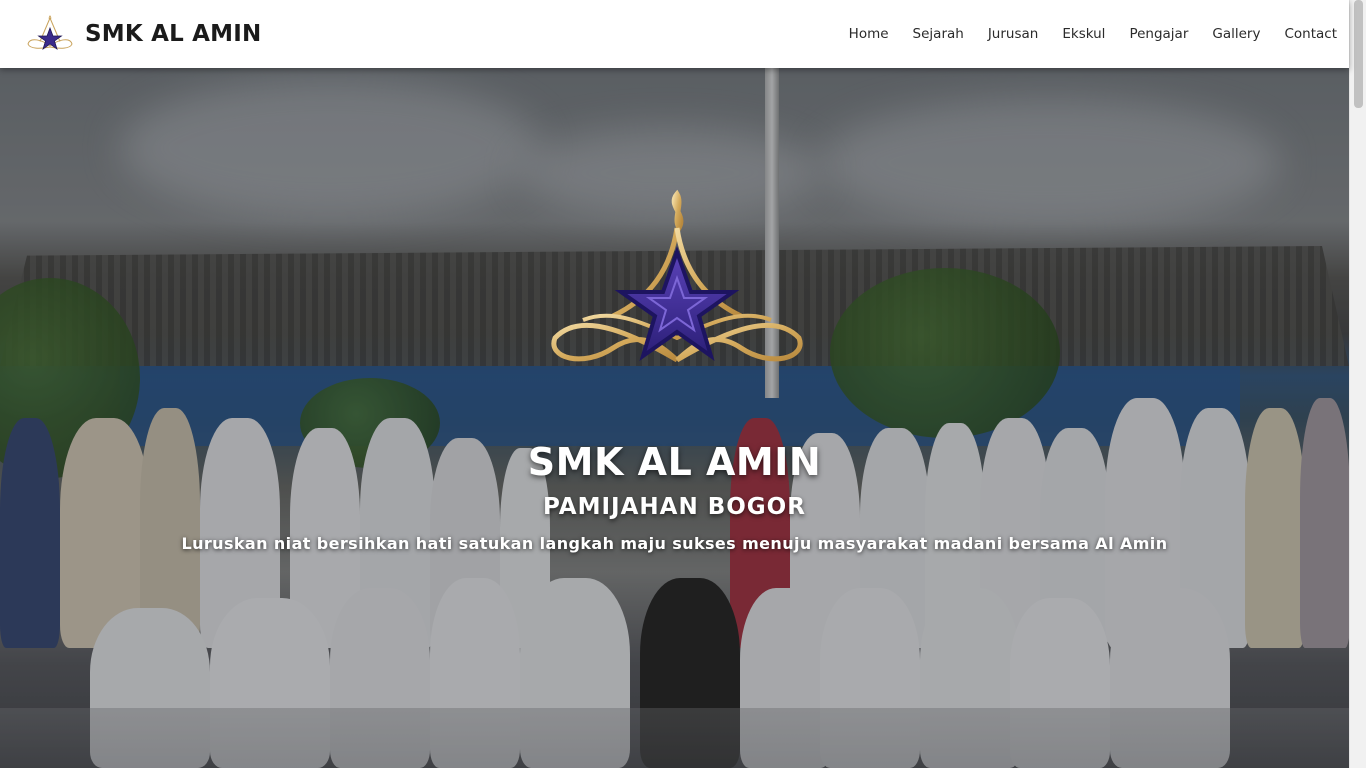 This screenshot has width=1366, height=768. Describe the element at coordinates (173, 34) in the screenshot. I see `brand-name: SMK AL AMIN` at that location.